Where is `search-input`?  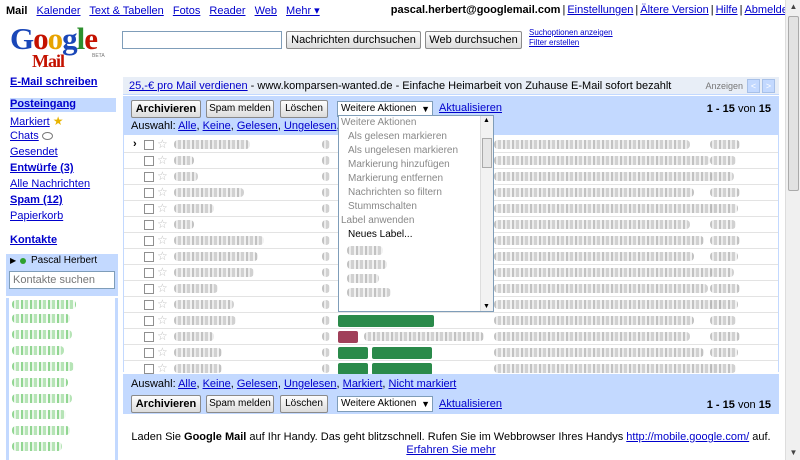
search-input is located at coordinates (202, 40).